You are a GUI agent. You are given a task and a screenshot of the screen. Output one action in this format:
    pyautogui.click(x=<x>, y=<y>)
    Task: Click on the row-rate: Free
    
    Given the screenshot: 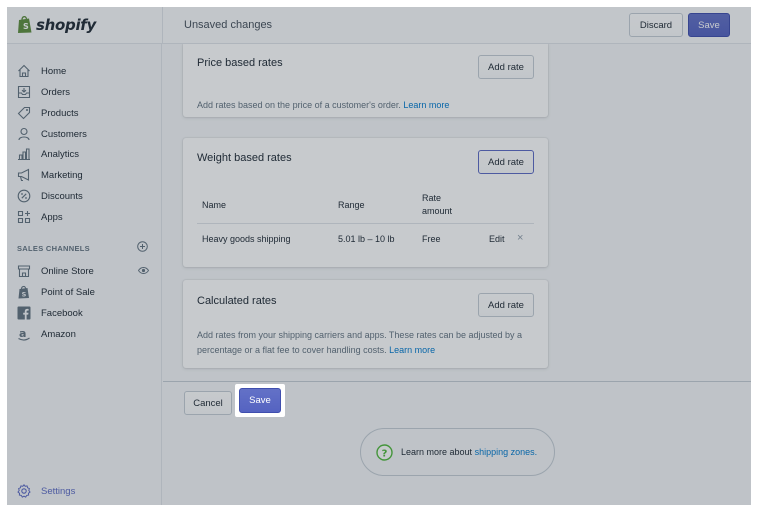 What is the action you would take?
    pyautogui.click(x=431, y=239)
    